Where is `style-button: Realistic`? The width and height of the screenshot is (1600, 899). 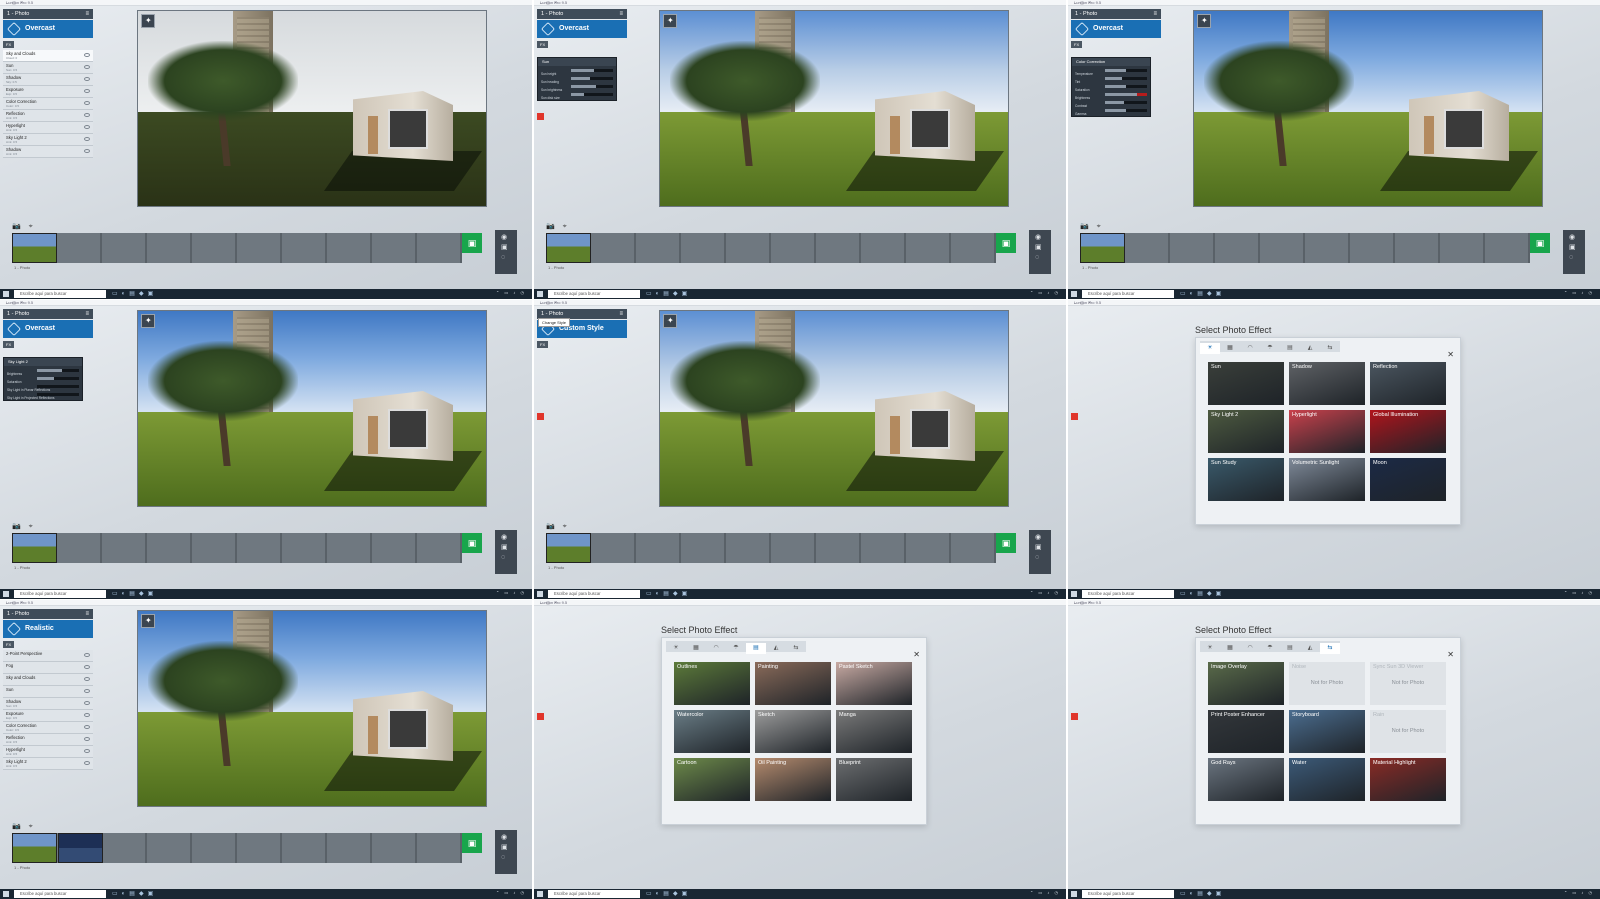 style-button: Realistic is located at coordinates (48, 629).